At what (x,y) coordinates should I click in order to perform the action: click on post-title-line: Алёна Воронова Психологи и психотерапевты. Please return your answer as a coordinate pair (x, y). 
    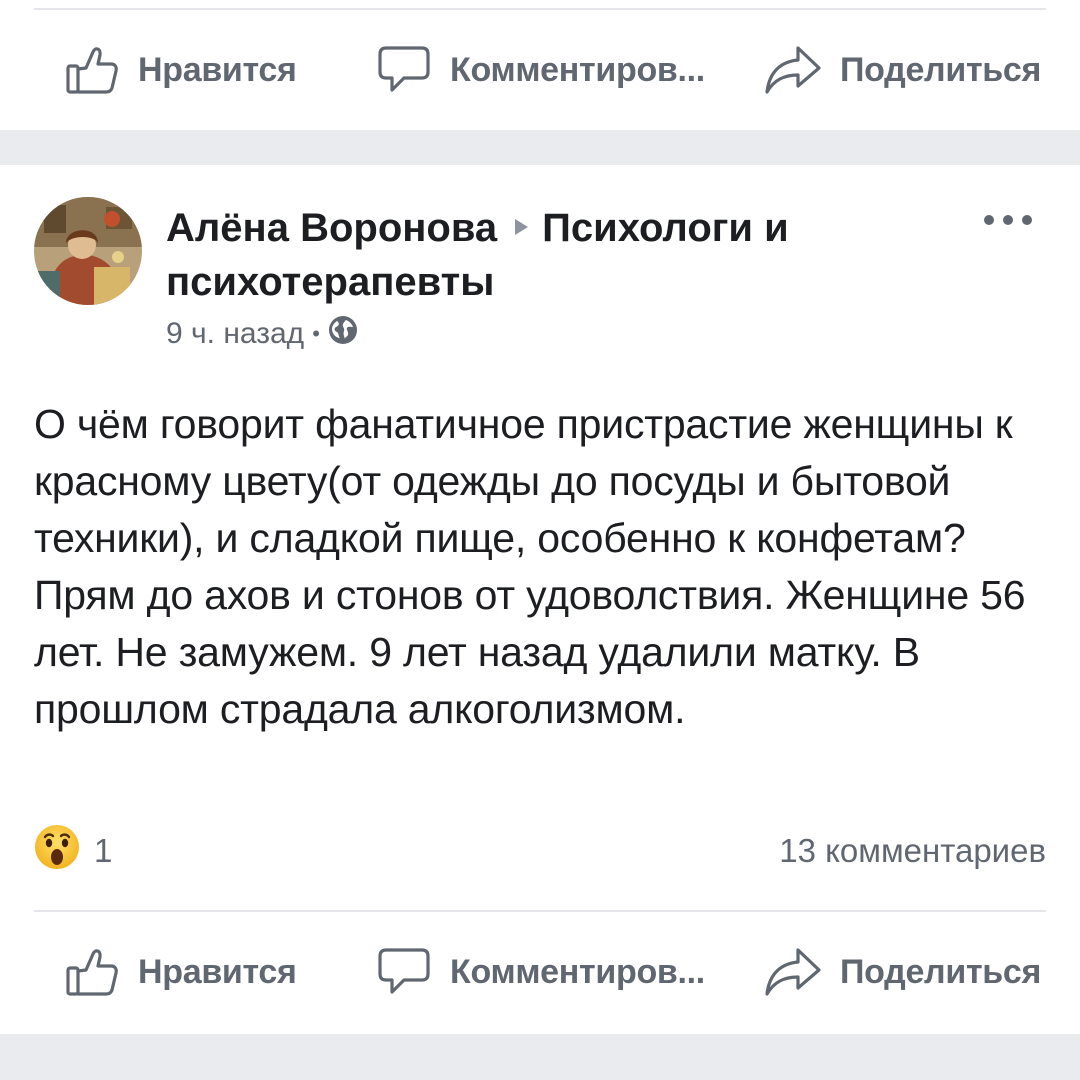
    Looking at the image, I should click on (516, 255).